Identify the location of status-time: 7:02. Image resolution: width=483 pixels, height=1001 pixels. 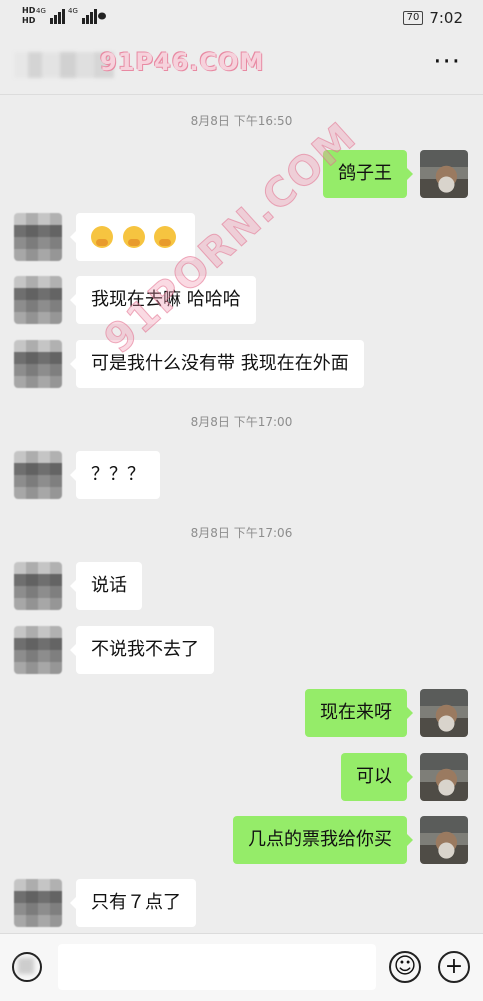
(446, 18).